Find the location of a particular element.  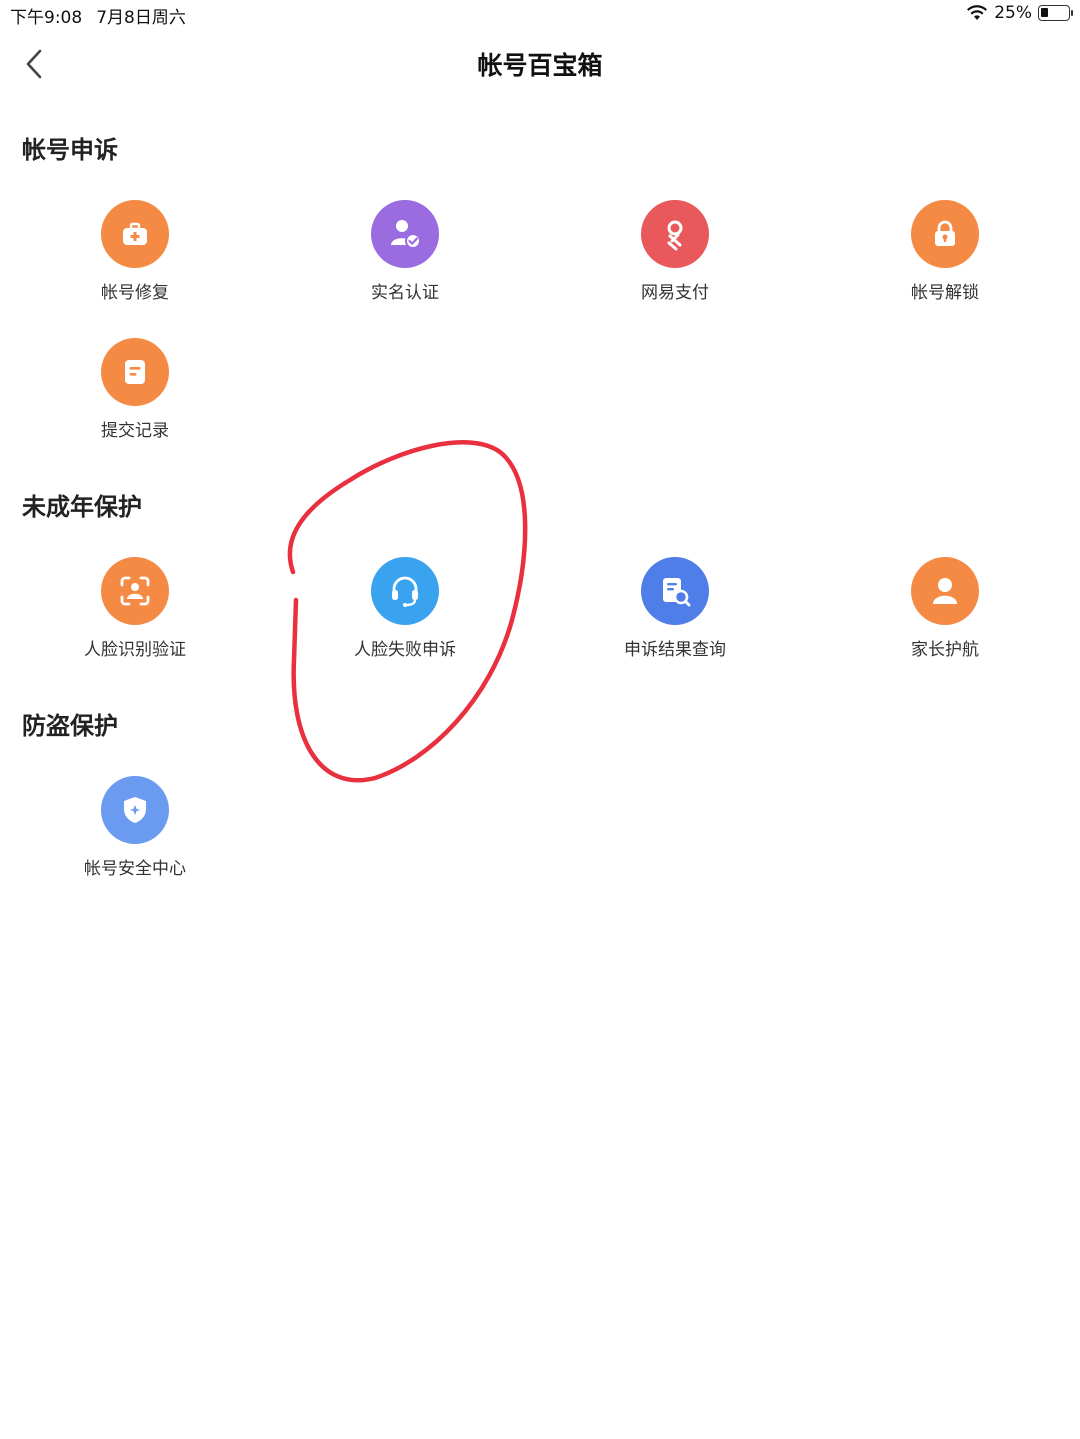

verified-user-icon is located at coordinates (406, 234).